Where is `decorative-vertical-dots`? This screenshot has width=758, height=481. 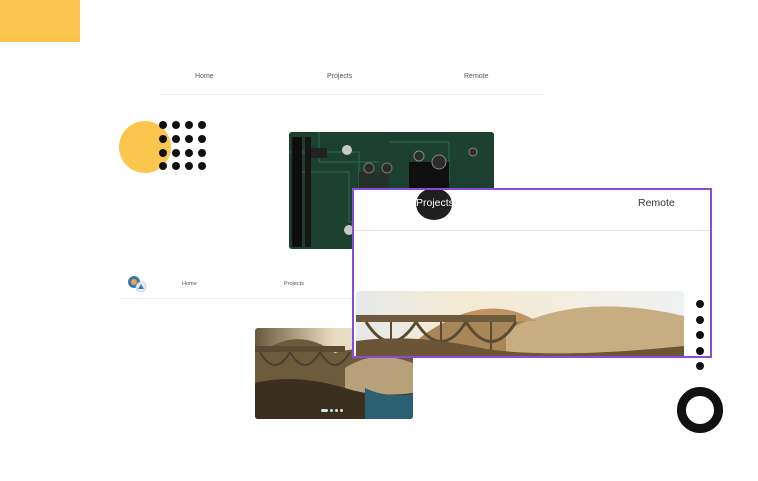 decorative-vertical-dots is located at coordinates (700, 339).